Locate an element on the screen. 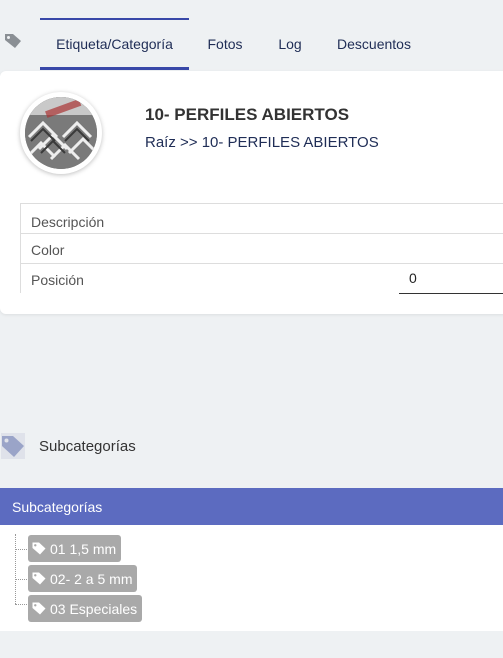  subcategory-label: 01 1,5 mm is located at coordinates (83, 548).